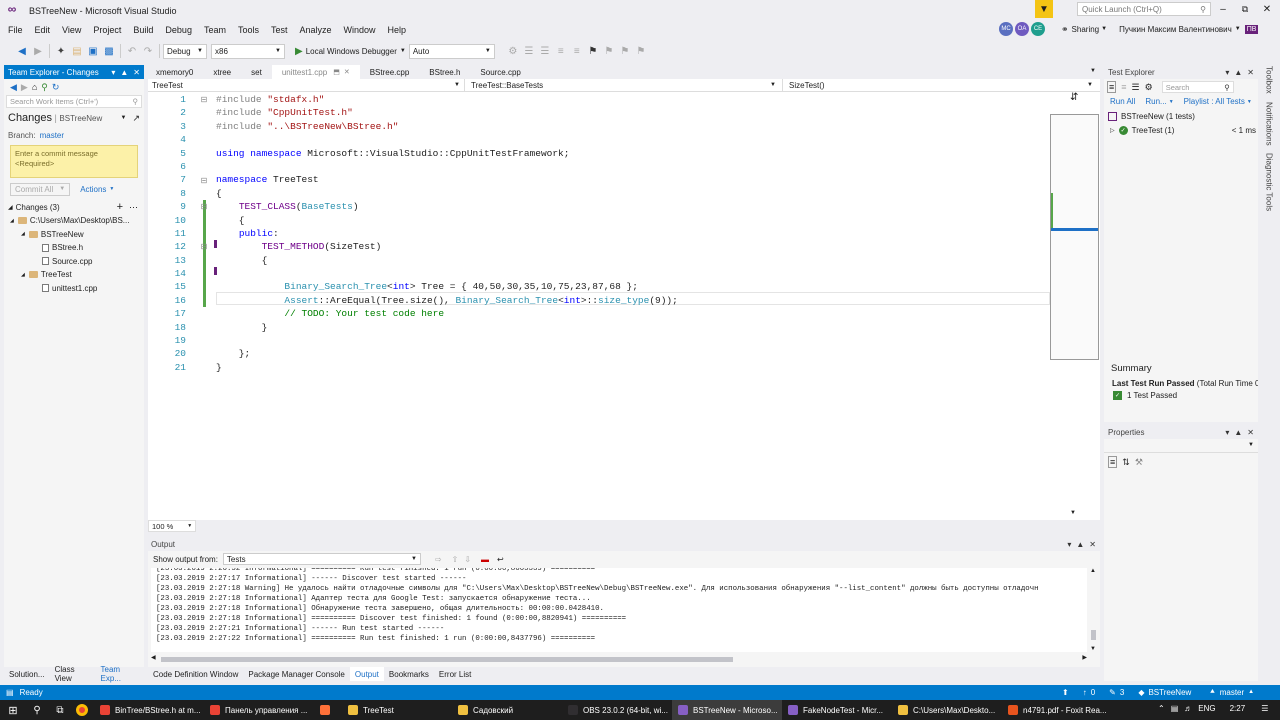 This screenshot has width=1280, height=720. What do you see at coordinates (1269, 182) in the screenshot?
I see `vtab-diagnostic-tools: Diagnostic Tools` at bounding box center [1269, 182].